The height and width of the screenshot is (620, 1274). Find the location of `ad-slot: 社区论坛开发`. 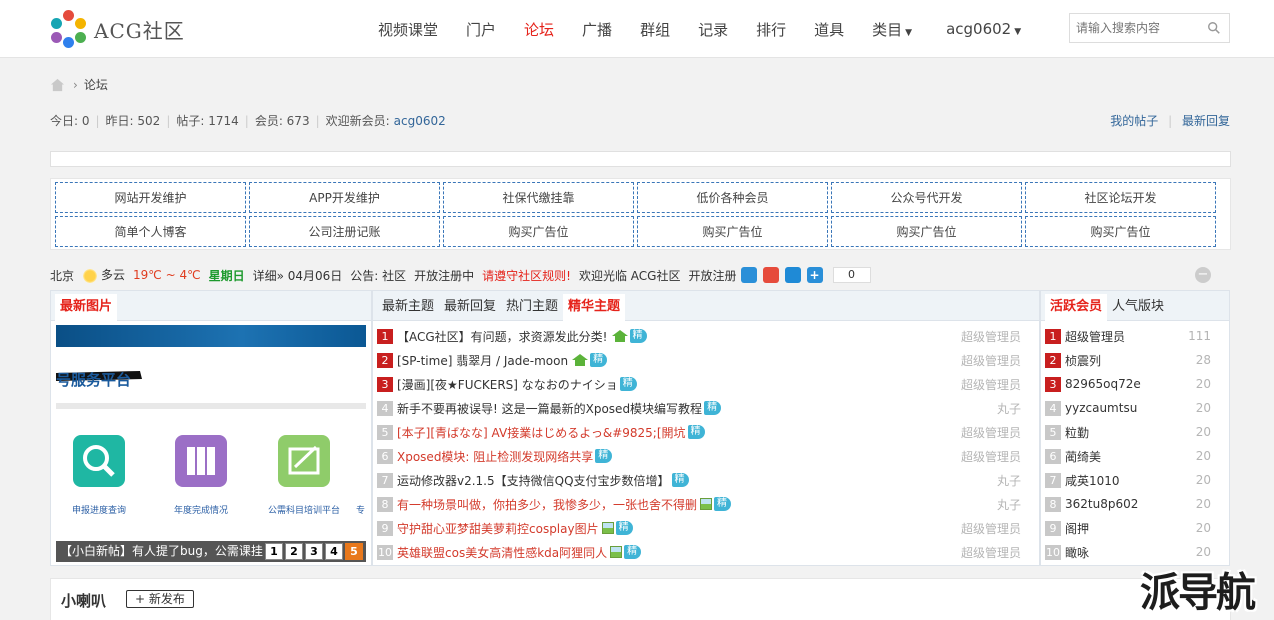

ad-slot: 社区论坛开发 is located at coordinates (1120, 197).